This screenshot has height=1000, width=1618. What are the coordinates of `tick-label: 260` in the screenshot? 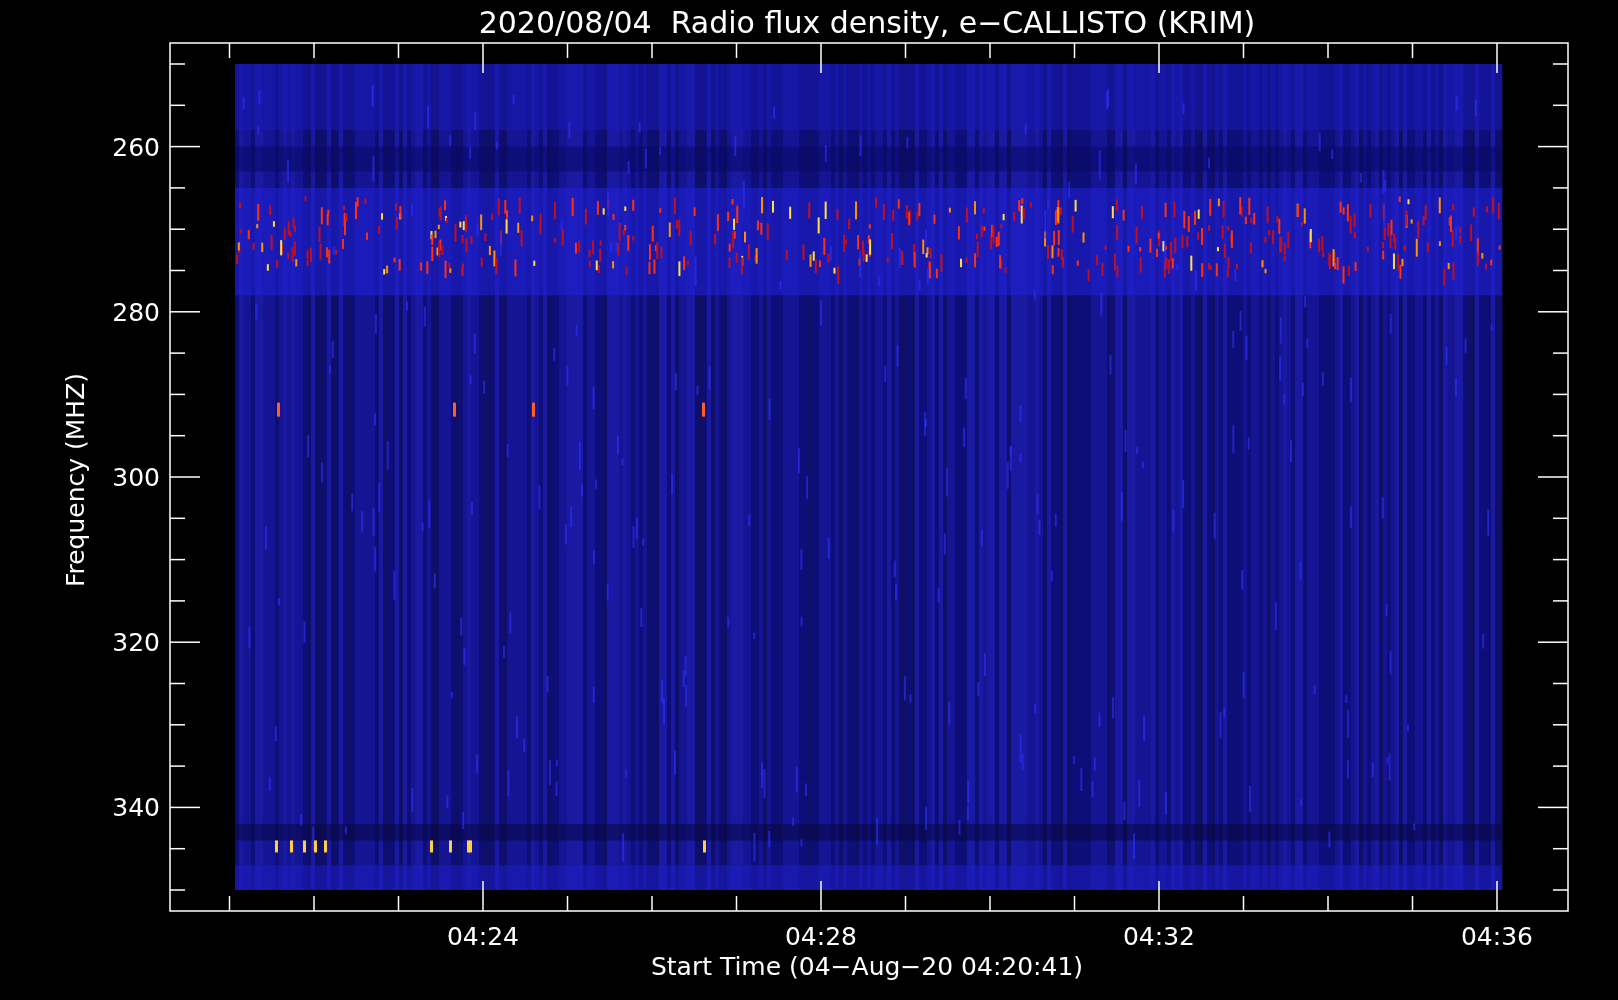 It's located at (136, 147).